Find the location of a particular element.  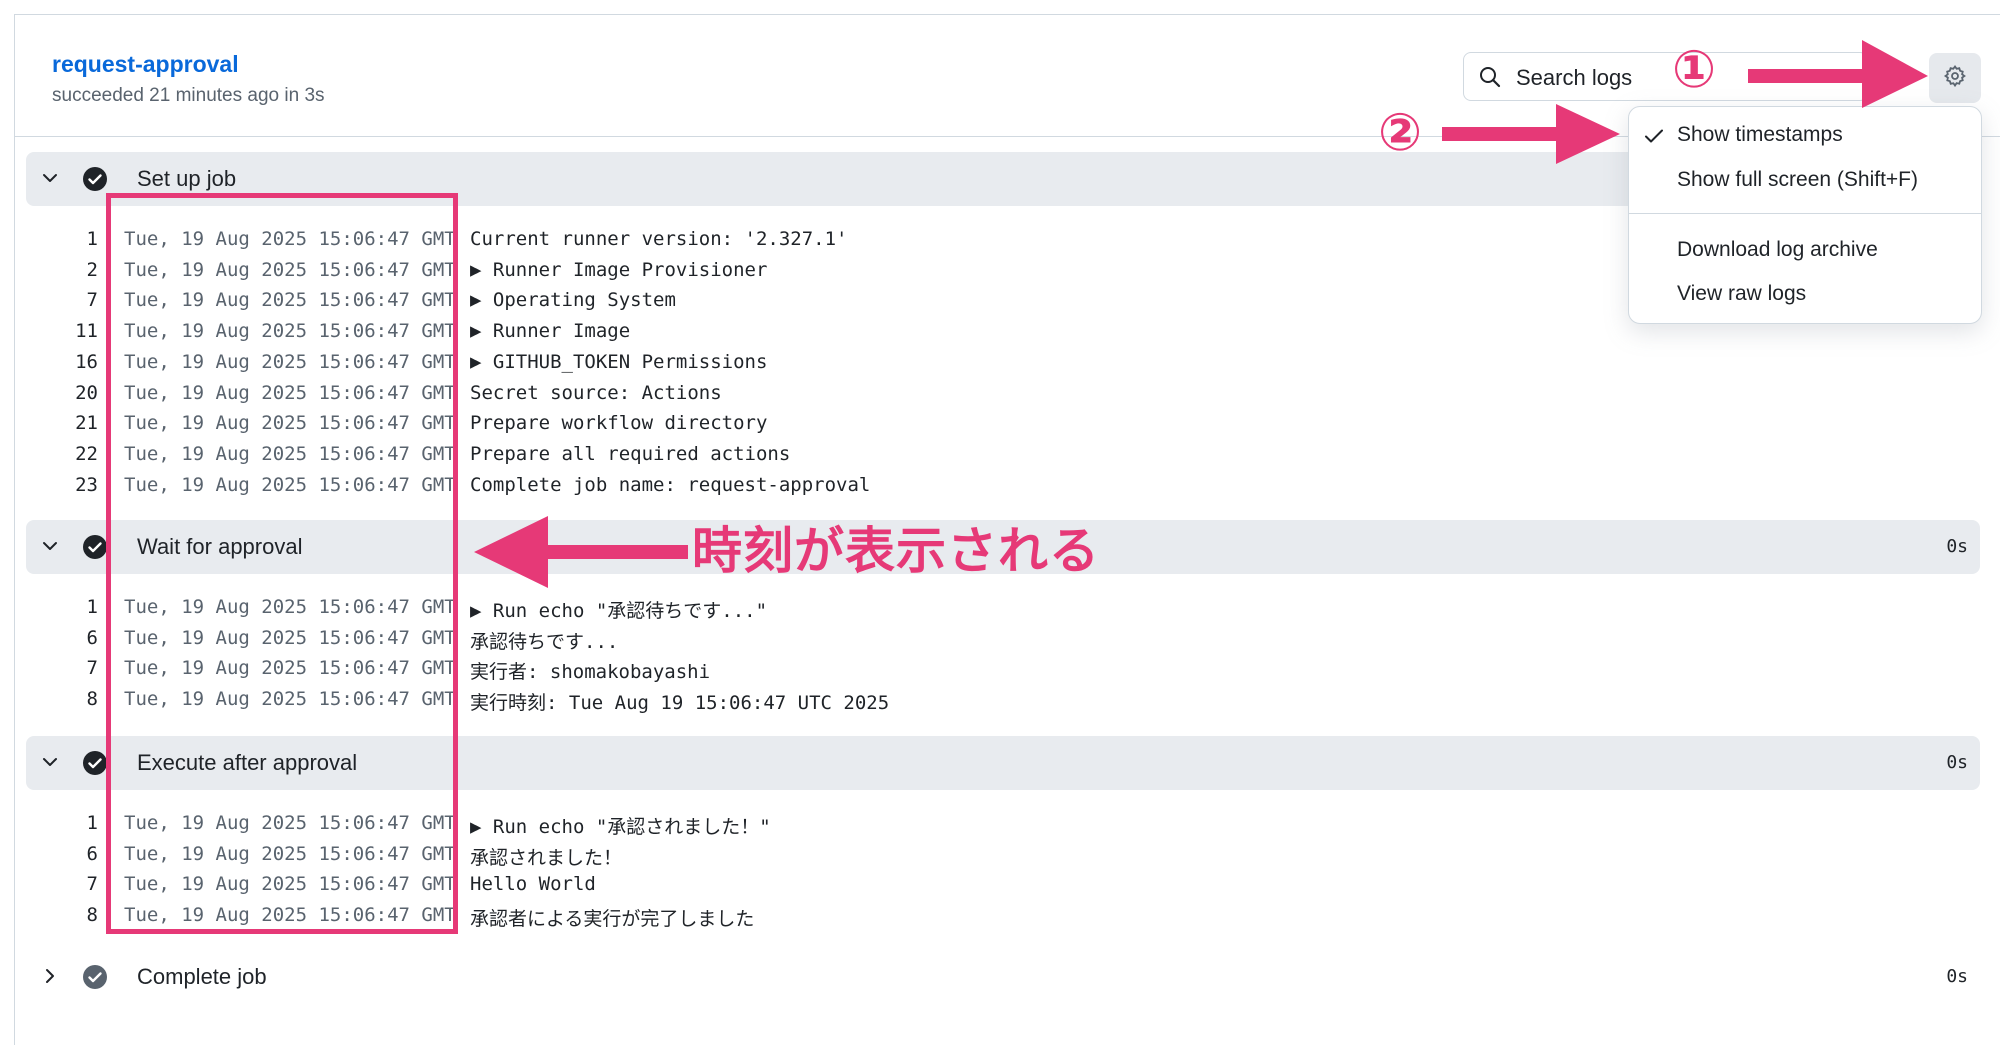

arrow-1-shaft is located at coordinates (1808, 76).